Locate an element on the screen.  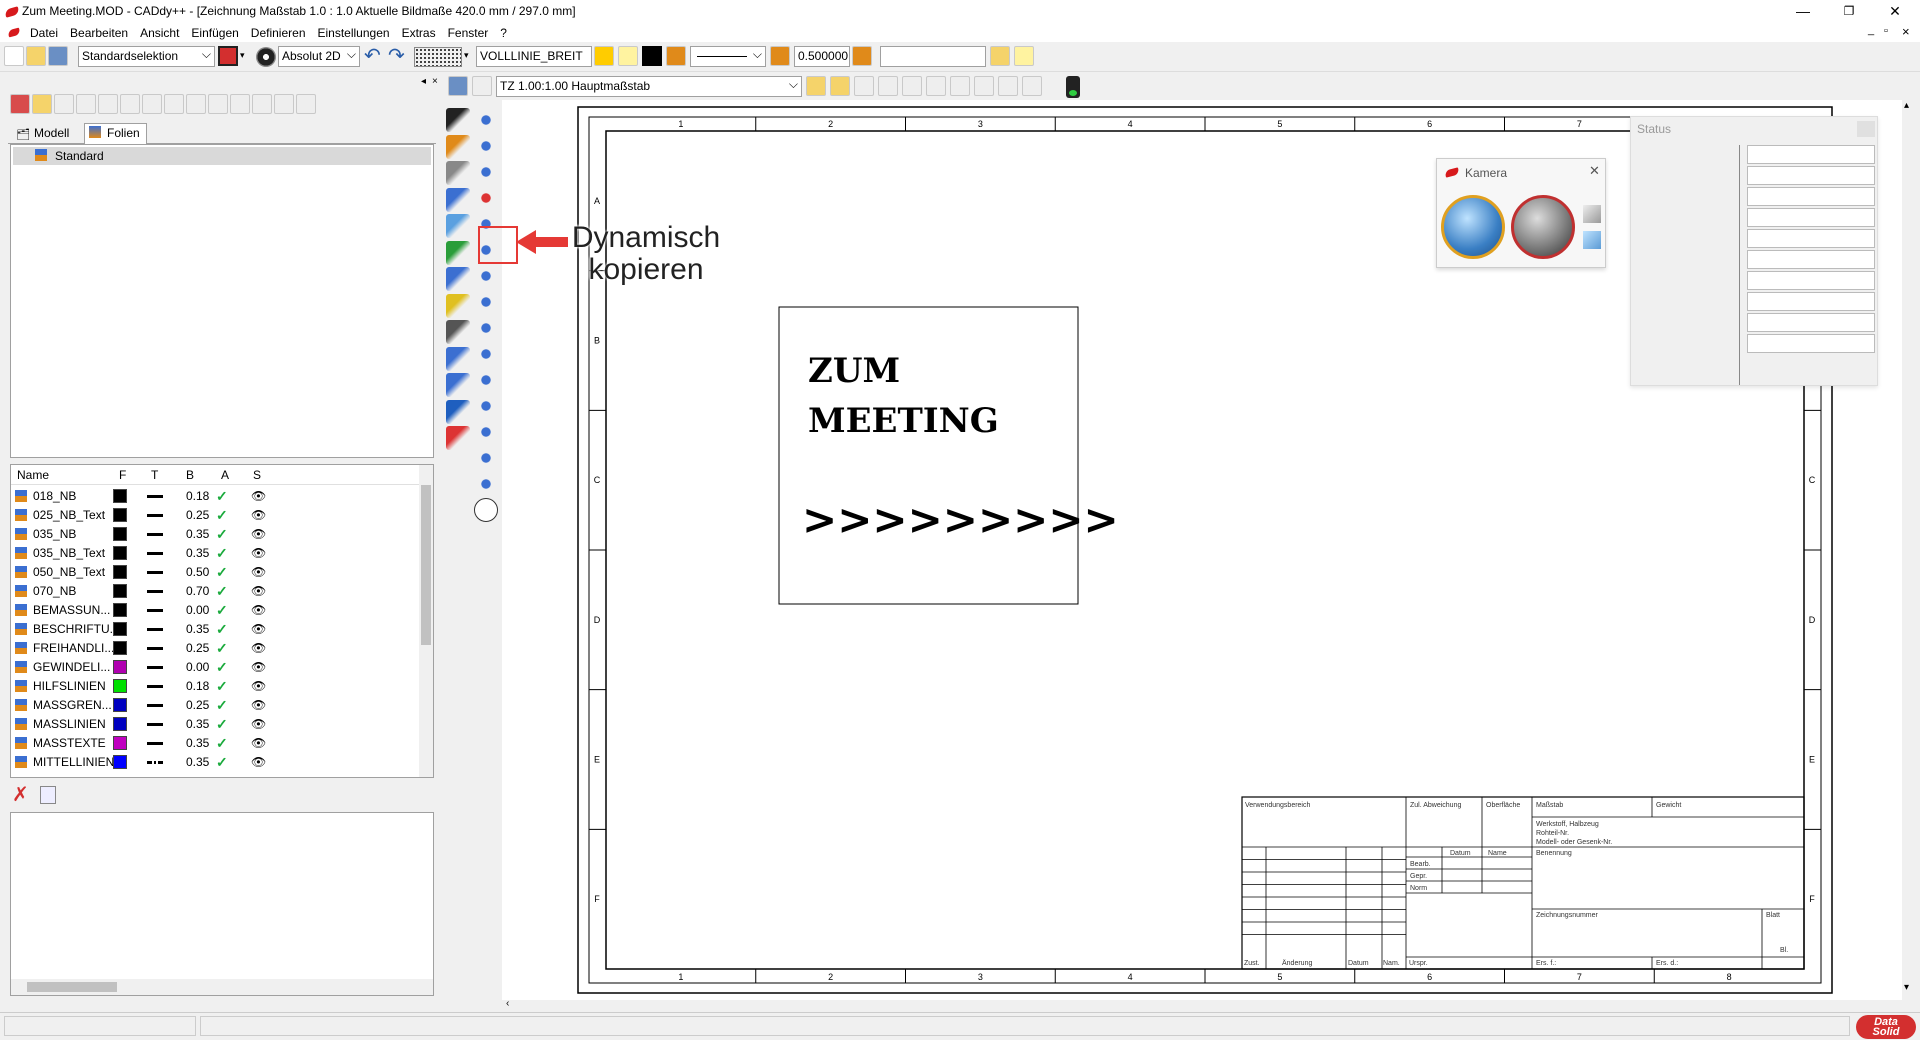
pencil-icon is located at coordinates (86, 104).